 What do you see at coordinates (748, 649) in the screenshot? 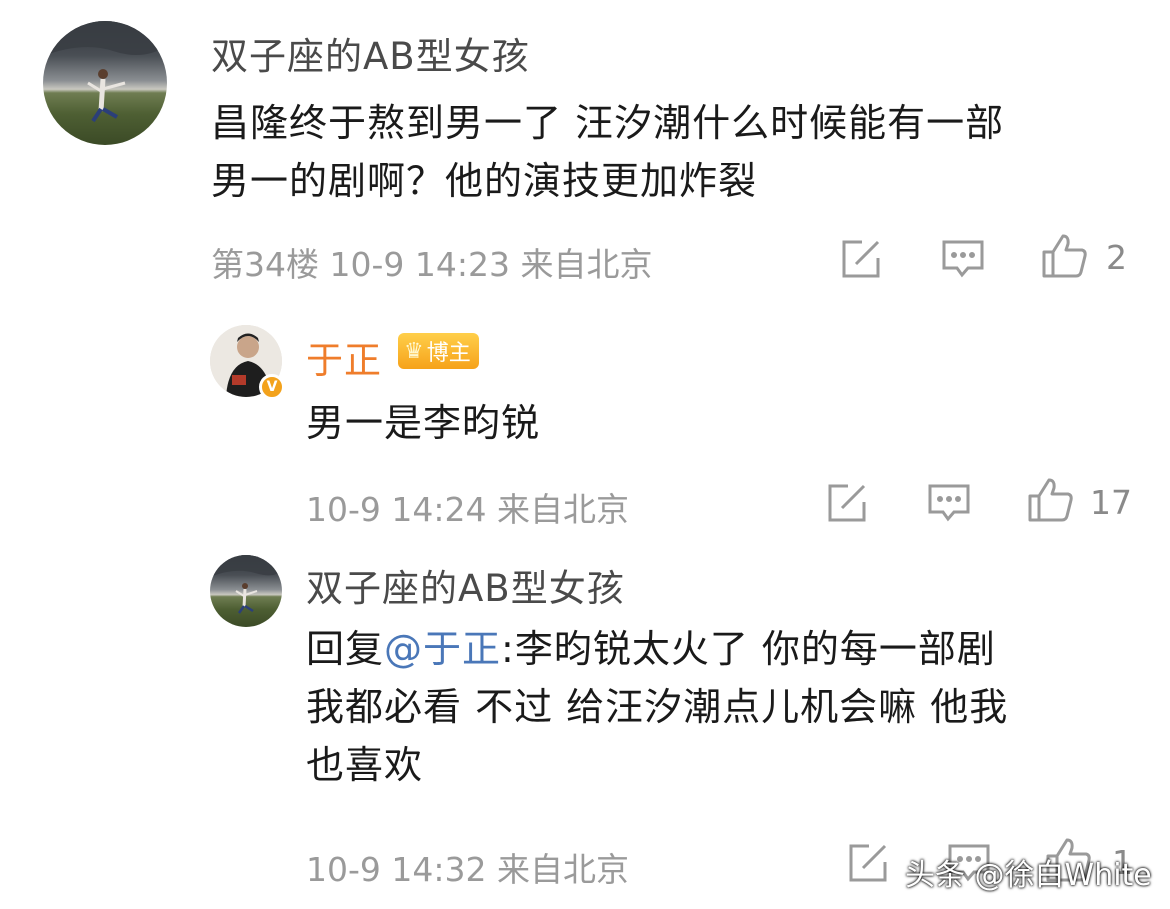
I see `comment-text-rest: :李昀锐太火了 你的每一部剧` at bounding box center [748, 649].